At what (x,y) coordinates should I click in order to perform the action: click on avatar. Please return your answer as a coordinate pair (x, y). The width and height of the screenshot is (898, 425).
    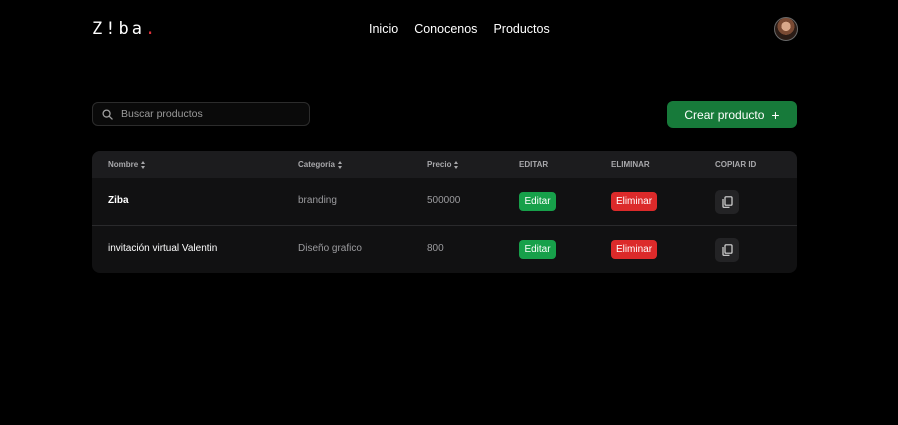
    Looking at the image, I should click on (786, 29).